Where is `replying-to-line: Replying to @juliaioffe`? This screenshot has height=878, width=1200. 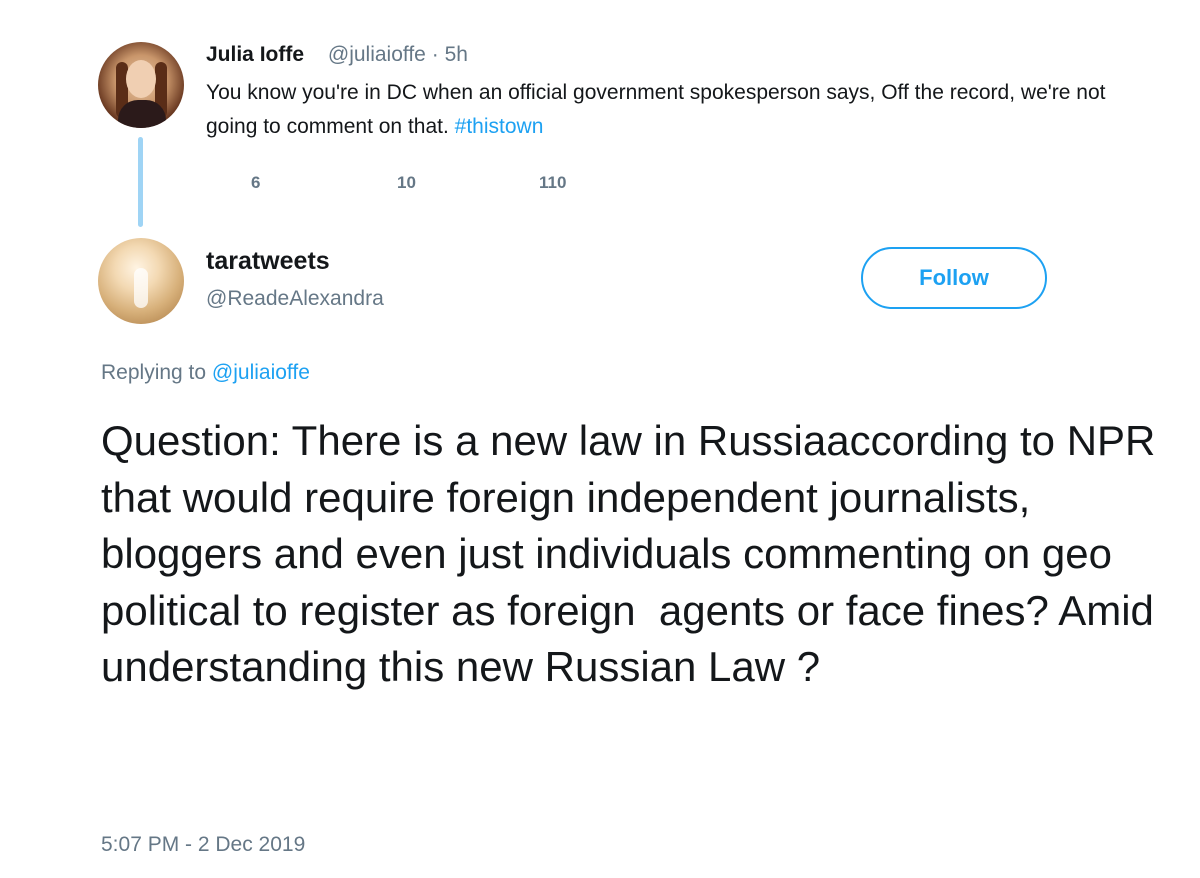
replying-to-line: Replying to @juliaioffe is located at coordinates (205, 373).